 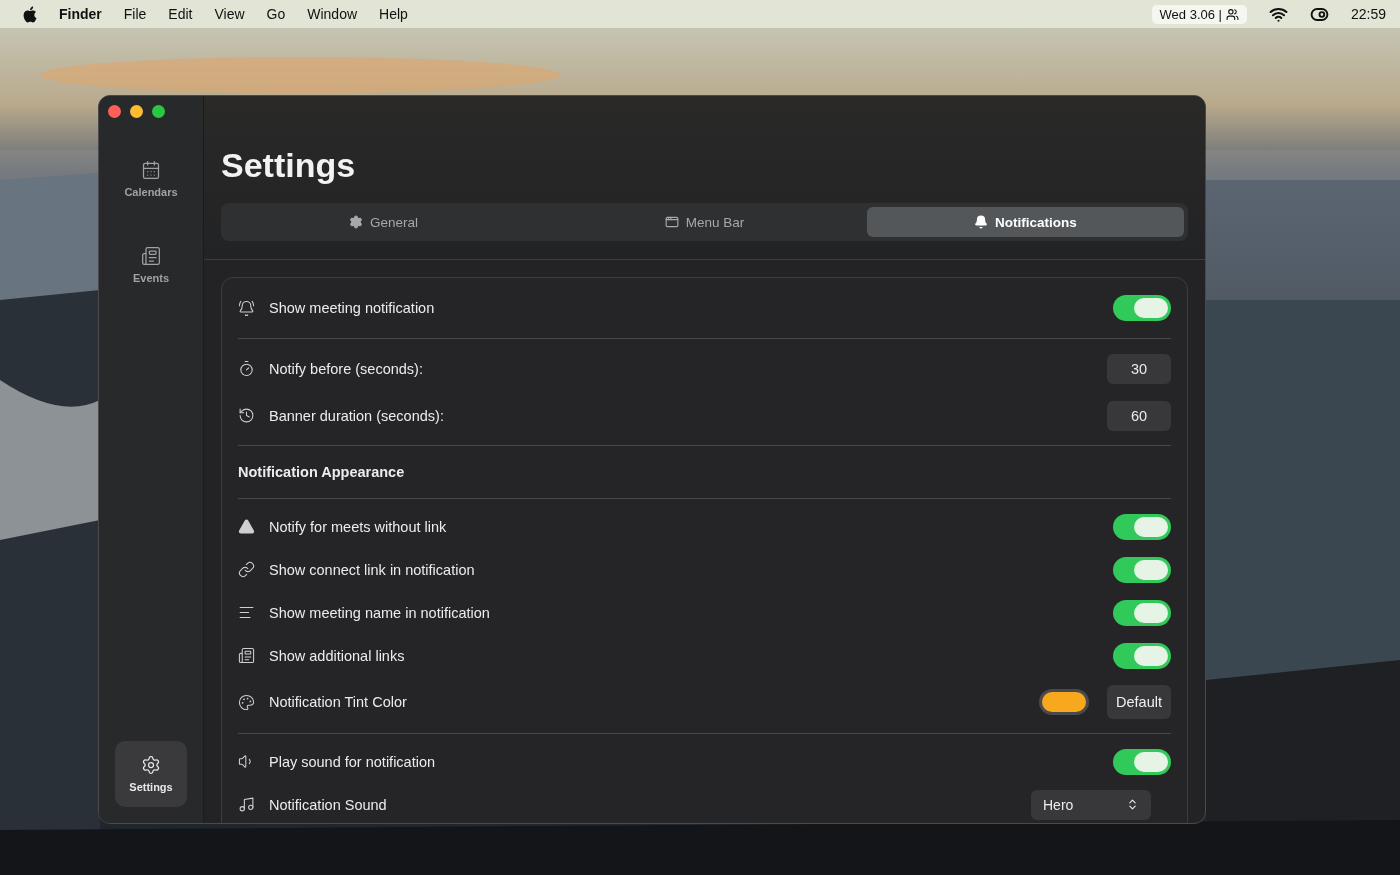 What do you see at coordinates (1368, 14) in the screenshot?
I see `clock: 22:59` at bounding box center [1368, 14].